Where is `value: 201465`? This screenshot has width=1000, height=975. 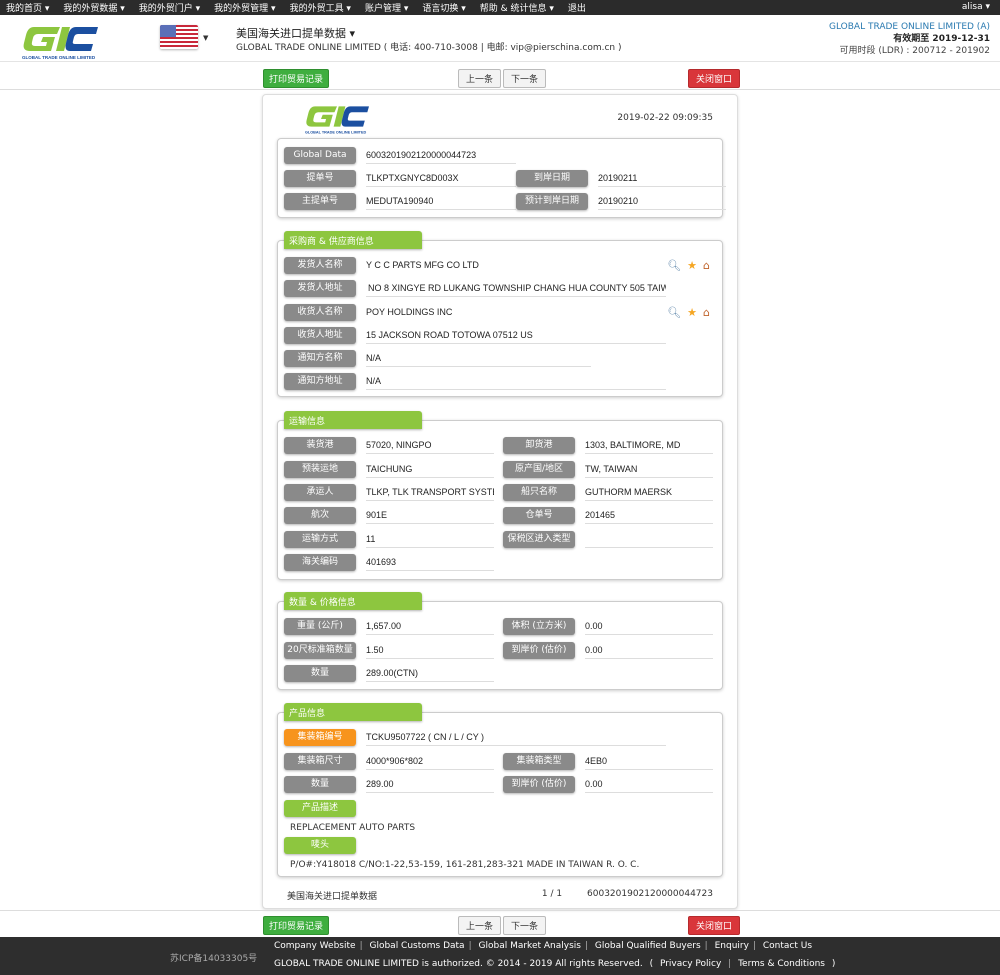
value: 201465 is located at coordinates (649, 515).